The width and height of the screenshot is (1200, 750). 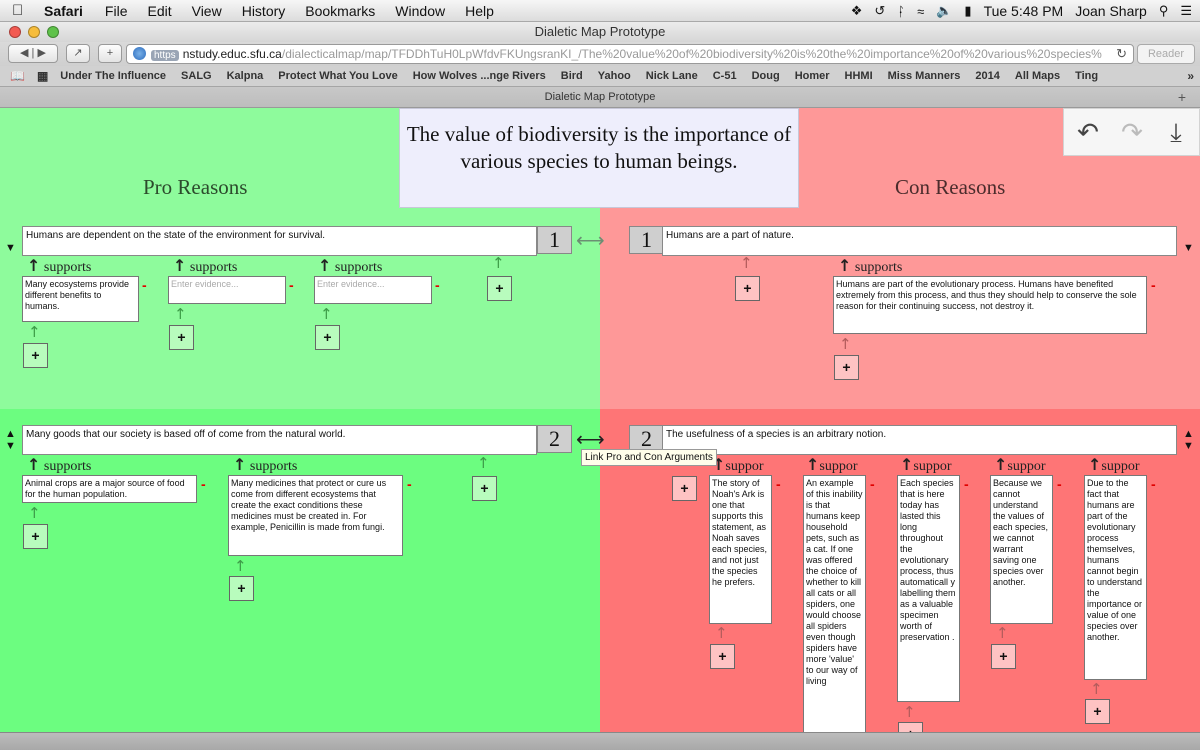 I want to click on new-tab-plus-icon: +, so click(x=1182, y=97).